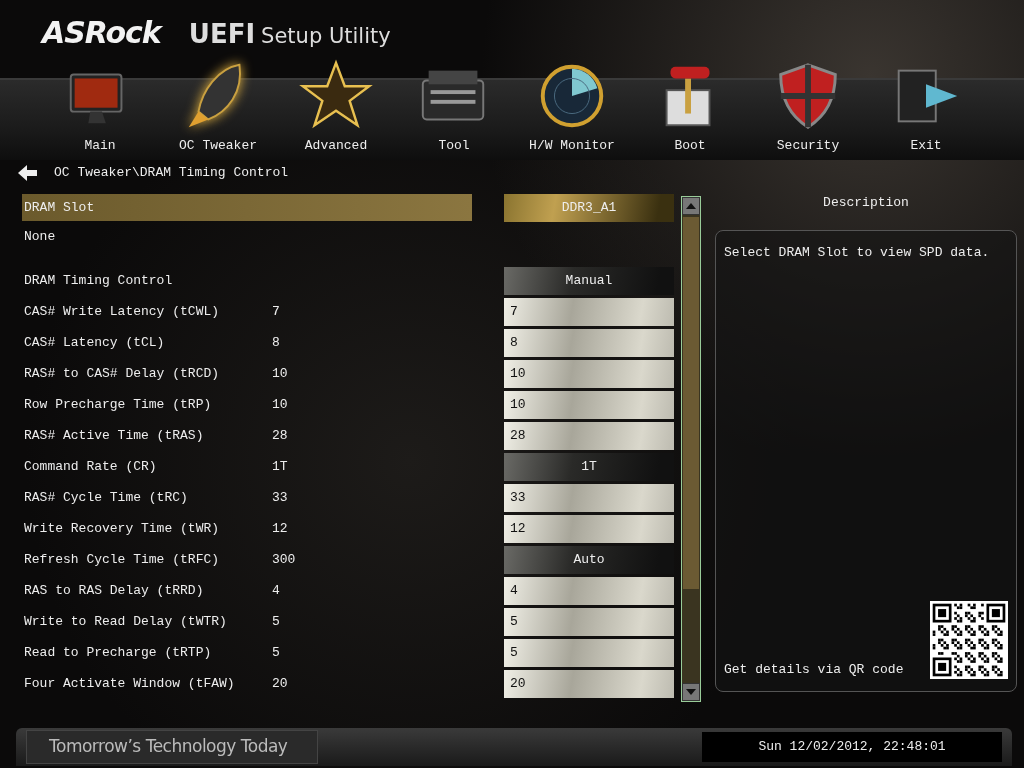 Image resolution: width=1024 pixels, height=768 pixels. Describe the element at coordinates (589, 435) in the screenshot. I see `value-field: 28` at that location.